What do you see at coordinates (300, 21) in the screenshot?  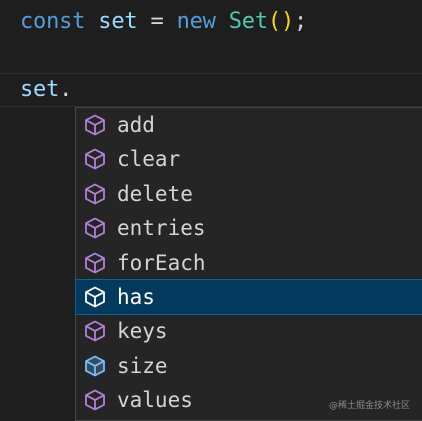 I see `semicolon: ;` at bounding box center [300, 21].